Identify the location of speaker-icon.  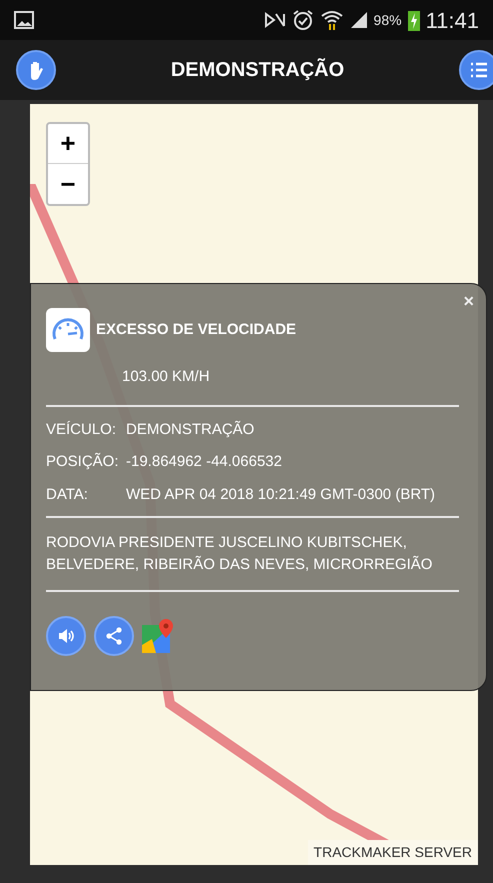
(66, 636).